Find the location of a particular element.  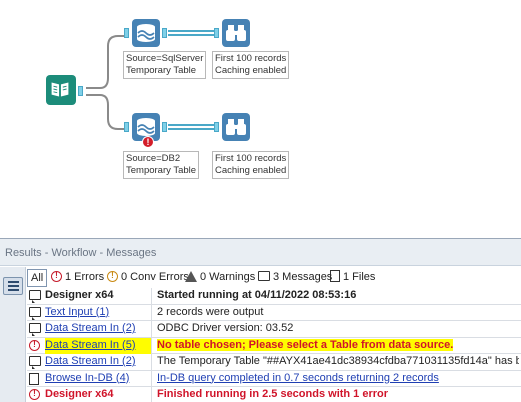

filter-label: 0 Warnings is located at coordinates (228, 277).